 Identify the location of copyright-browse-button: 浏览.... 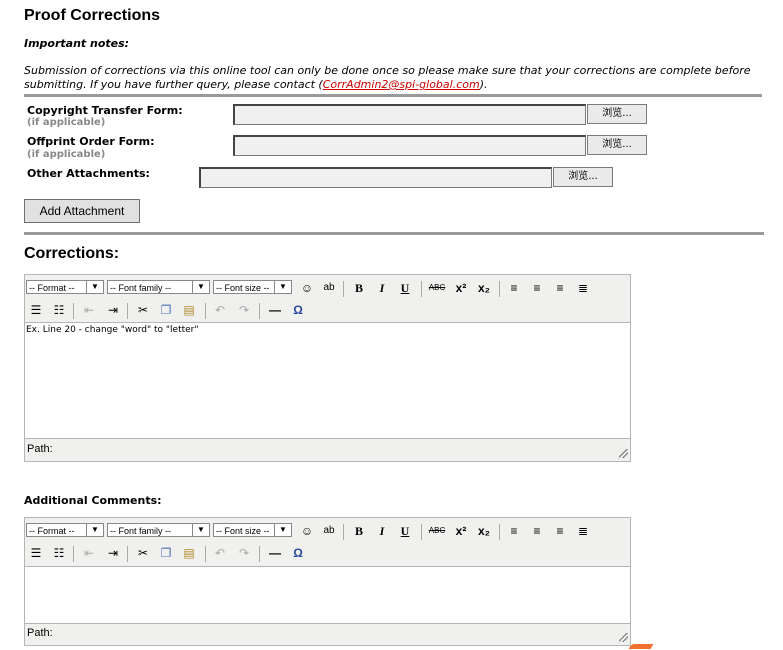
(617, 114).